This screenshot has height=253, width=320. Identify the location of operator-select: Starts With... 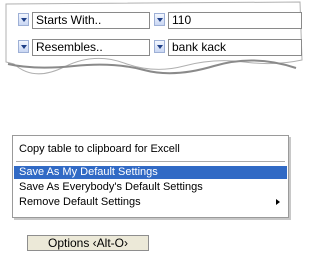
(91, 20).